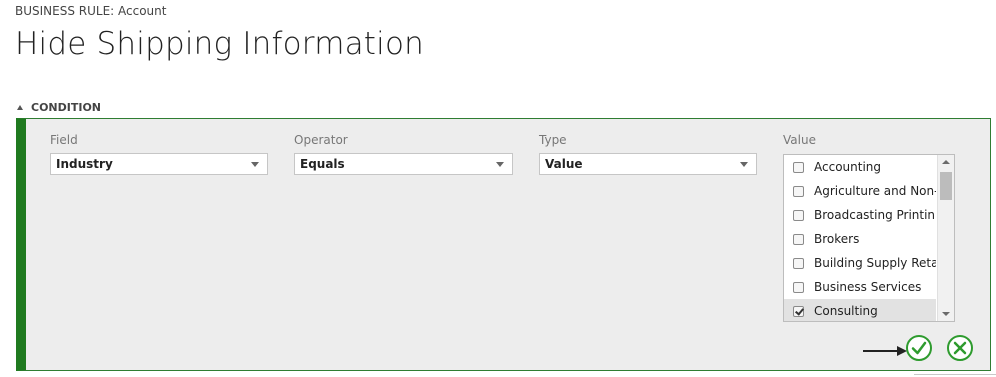 Image resolution: width=996 pixels, height=377 pixels. I want to click on scrollbar-thumb, so click(946, 186).